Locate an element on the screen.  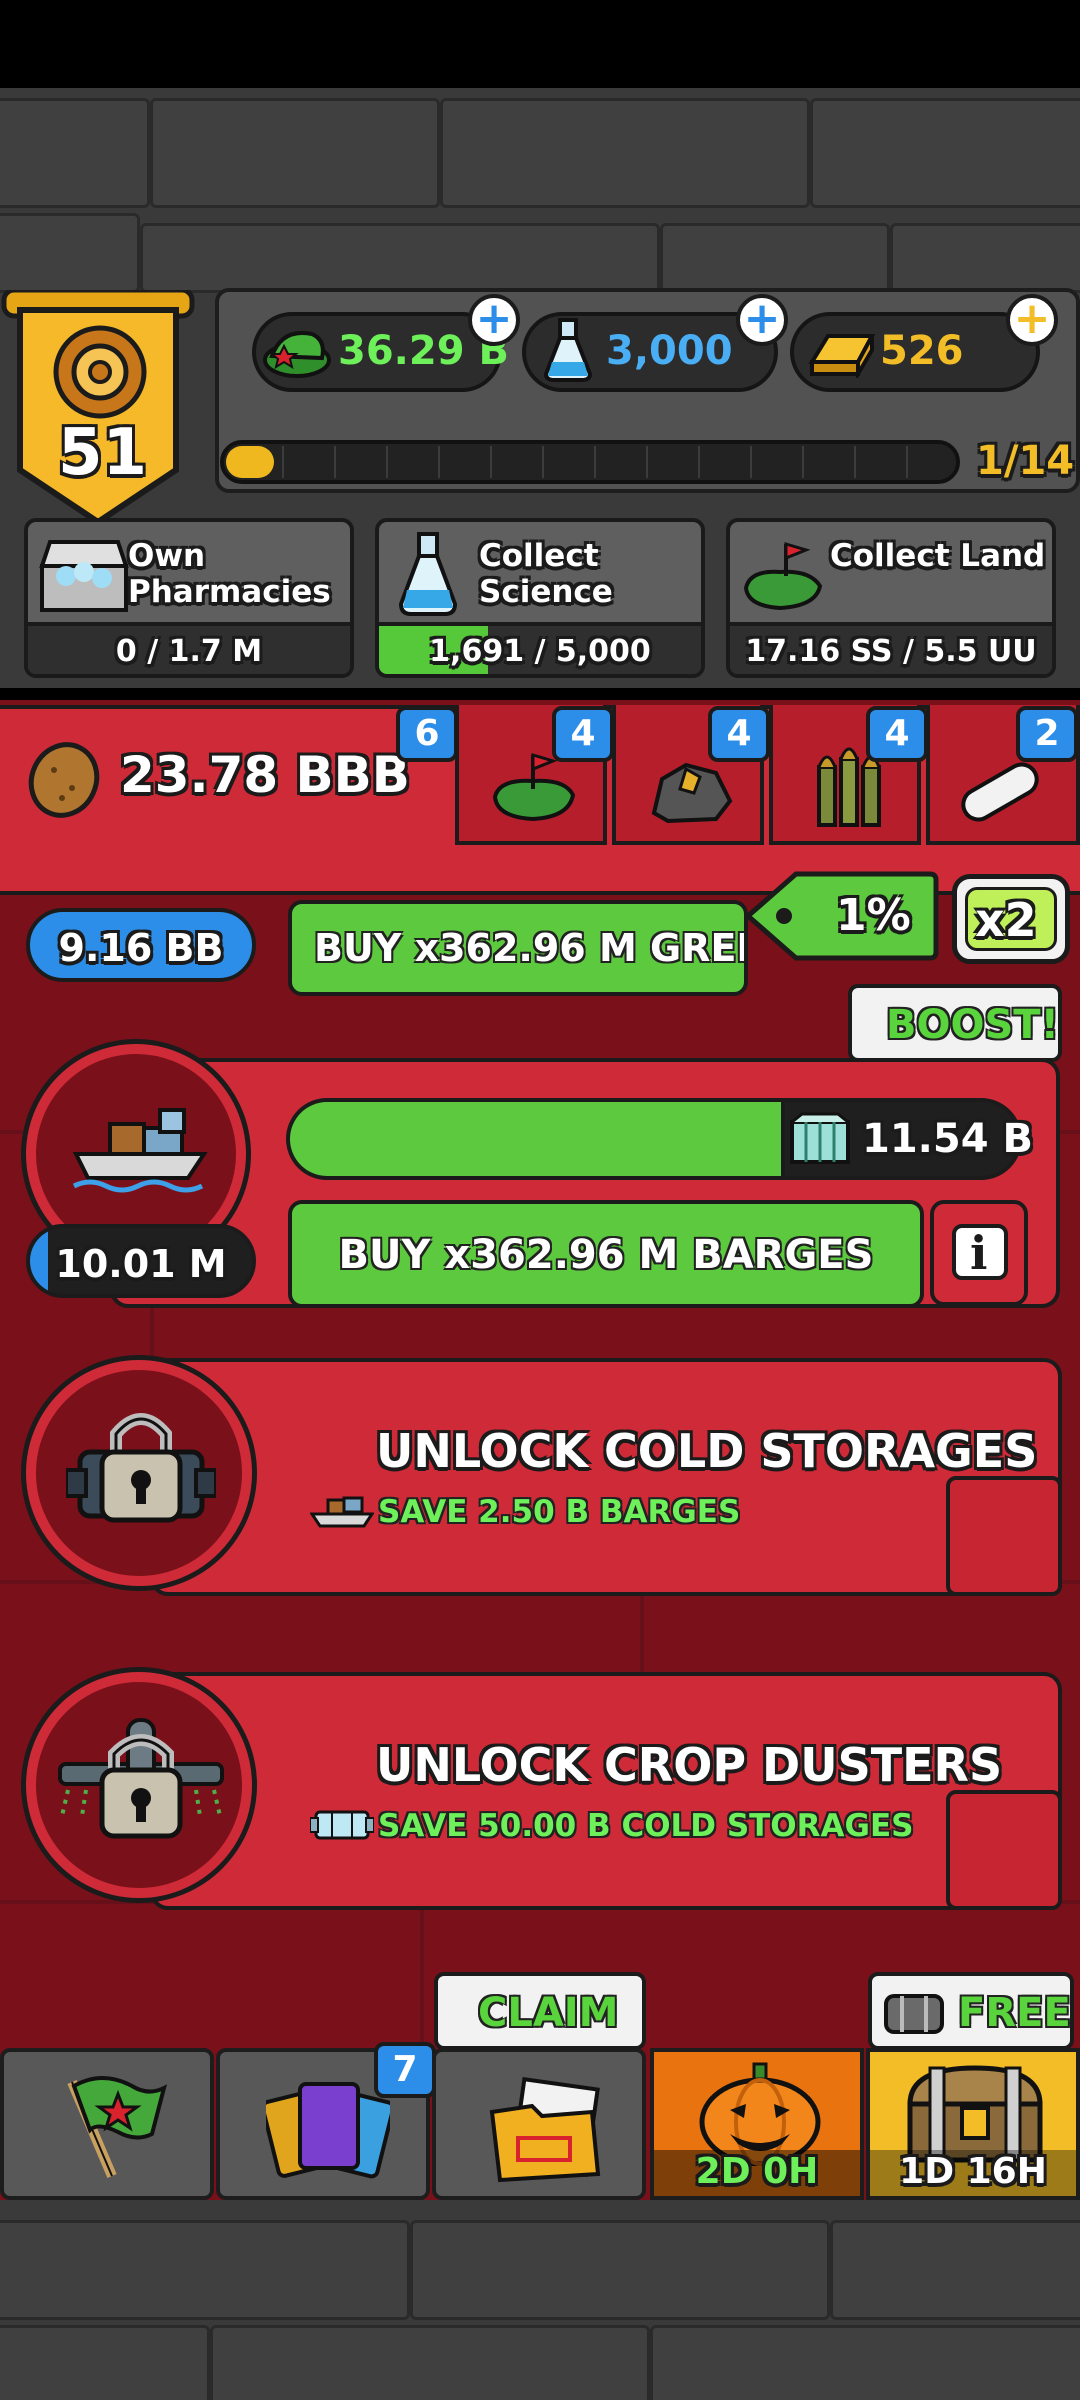
production-value: 11.54 B is located at coordinates (947, 1139).